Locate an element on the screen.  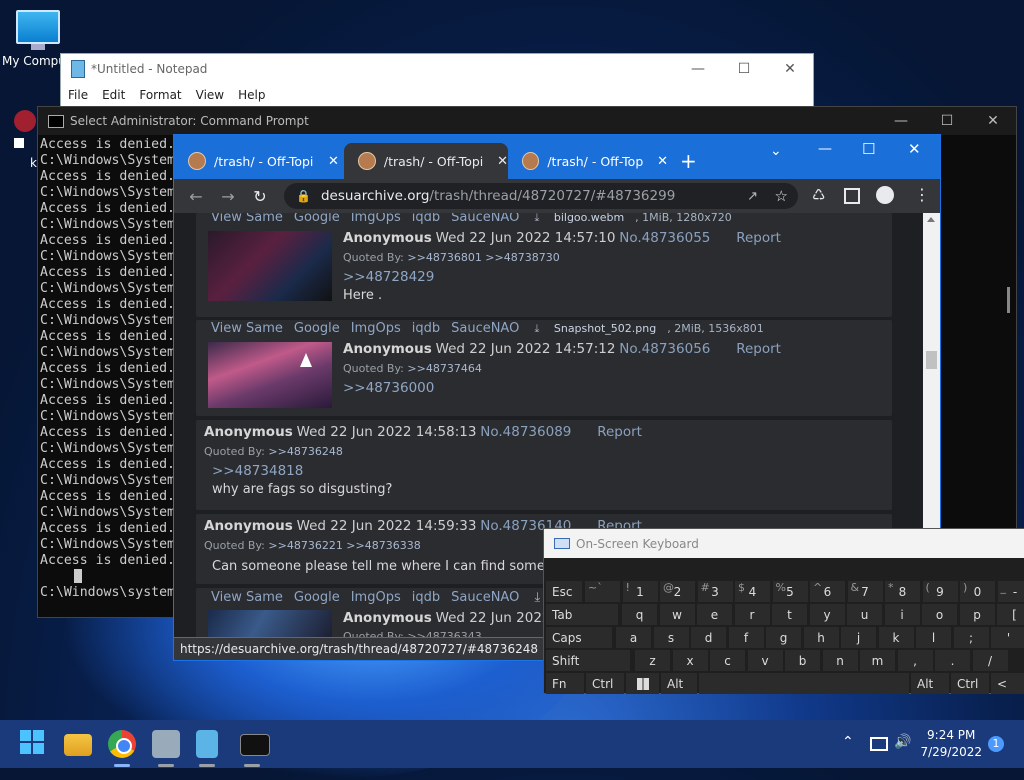
key-r4-10: / is located at coordinates (990, 660).